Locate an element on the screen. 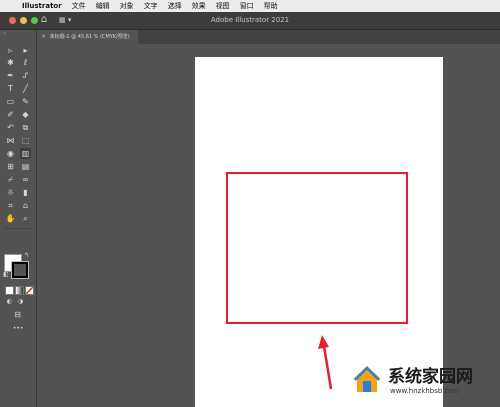  close-tab-icon: × is located at coordinates (43, 37).